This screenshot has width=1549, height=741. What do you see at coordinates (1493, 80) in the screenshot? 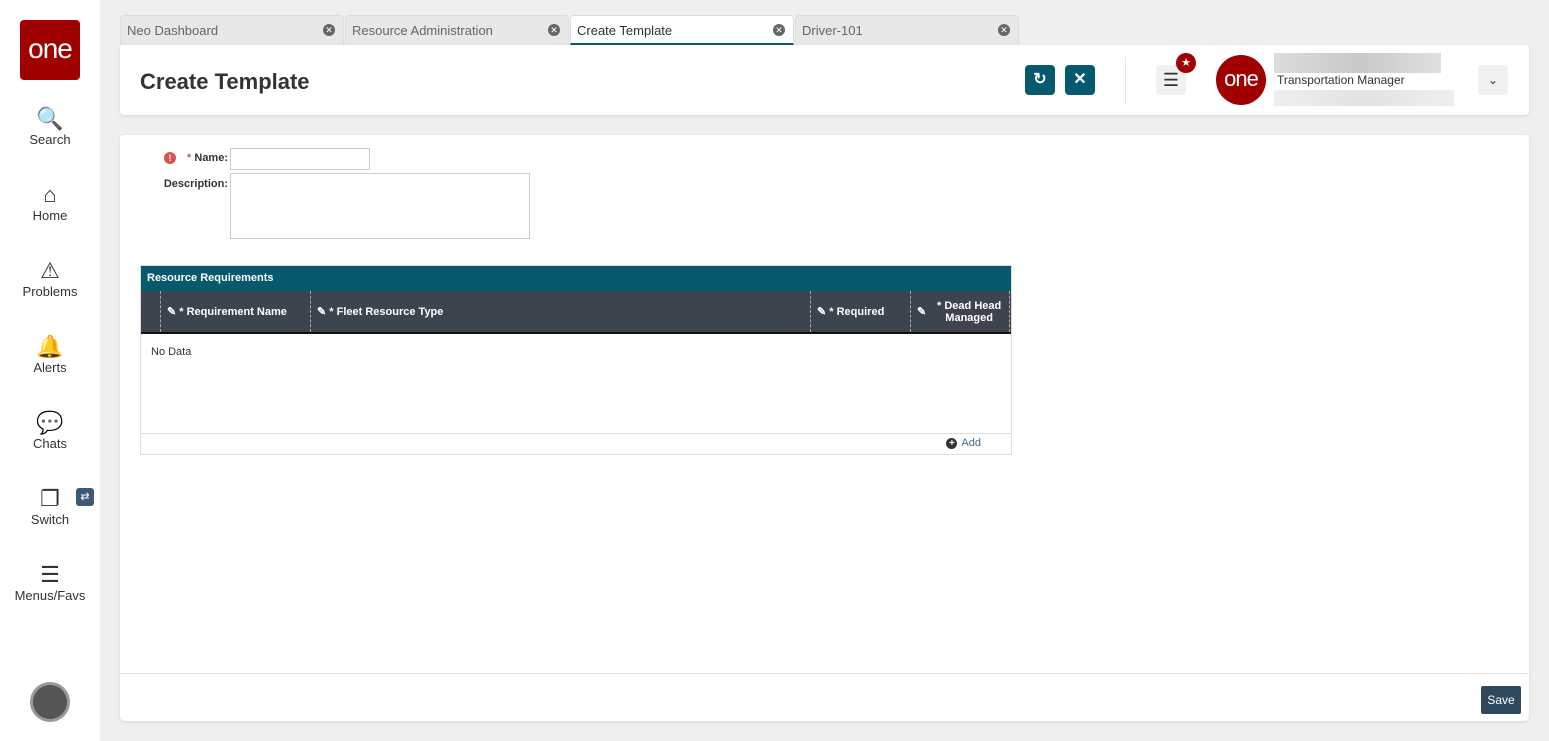
I see `user-dropdown-button: ⌄` at bounding box center [1493, 80].